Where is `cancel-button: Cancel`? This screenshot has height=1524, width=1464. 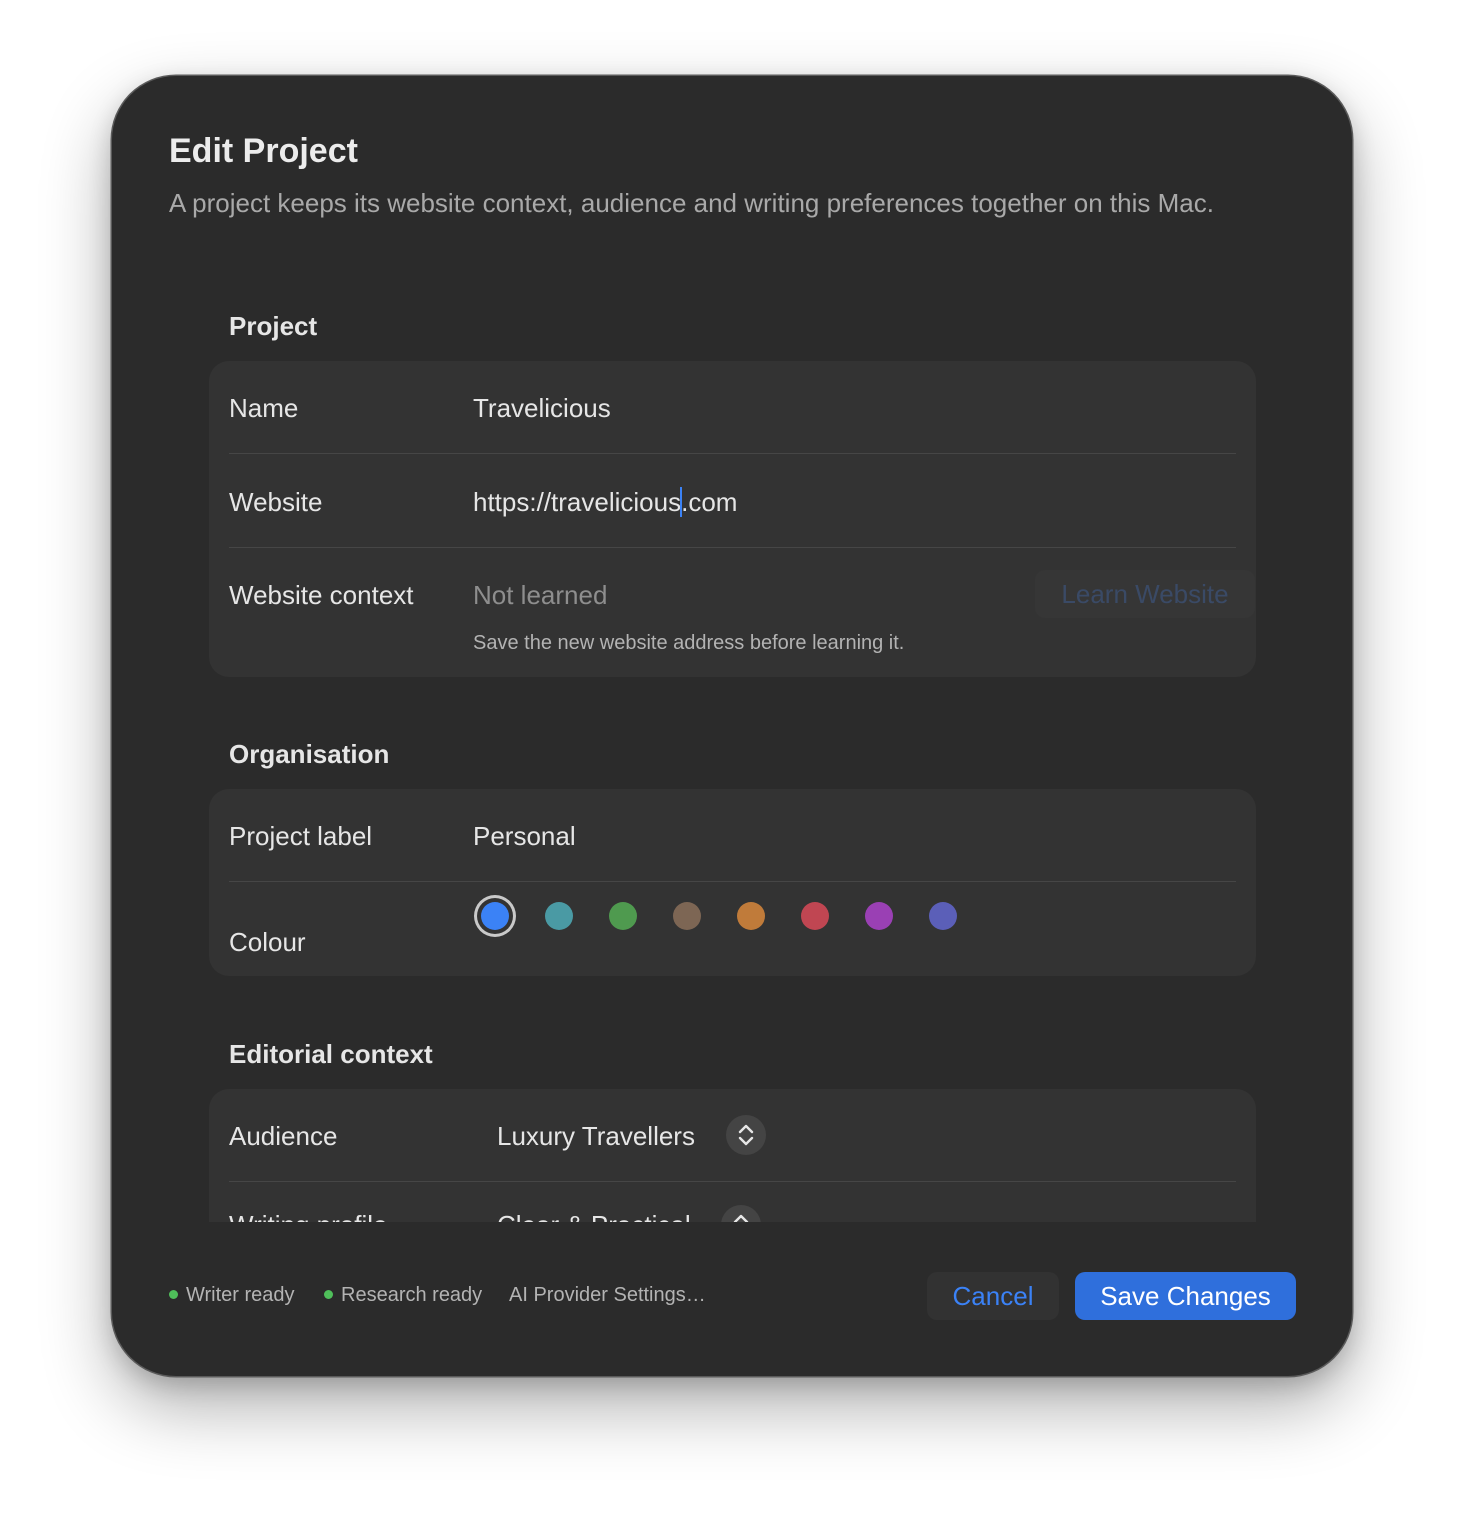 cancel-button: Cancel is located at coordinates (993, 1296).